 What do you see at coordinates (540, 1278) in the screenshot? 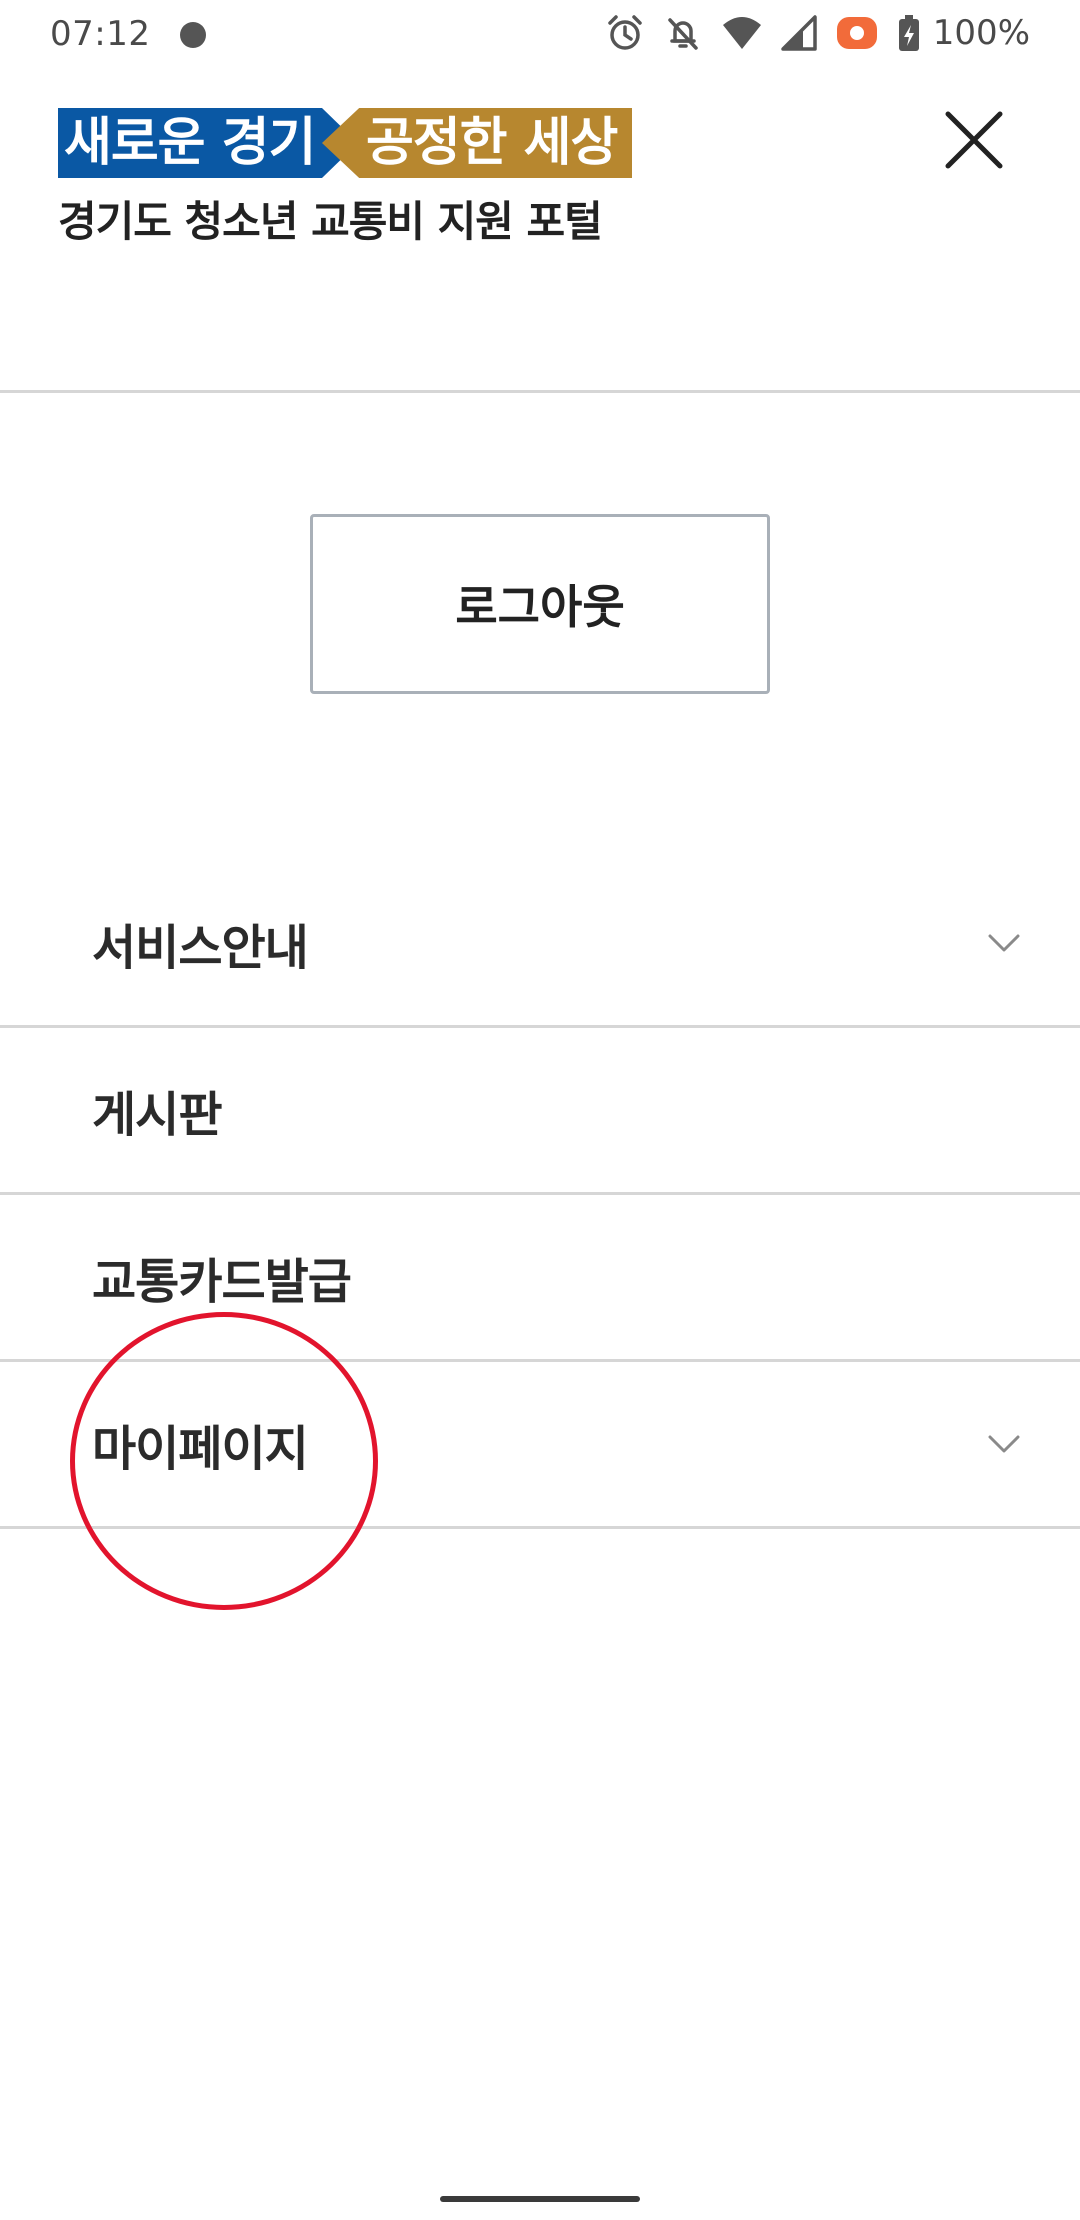
I see `menu-item-transit-card: 교통카드발급` at bounding box center [540, 1278].